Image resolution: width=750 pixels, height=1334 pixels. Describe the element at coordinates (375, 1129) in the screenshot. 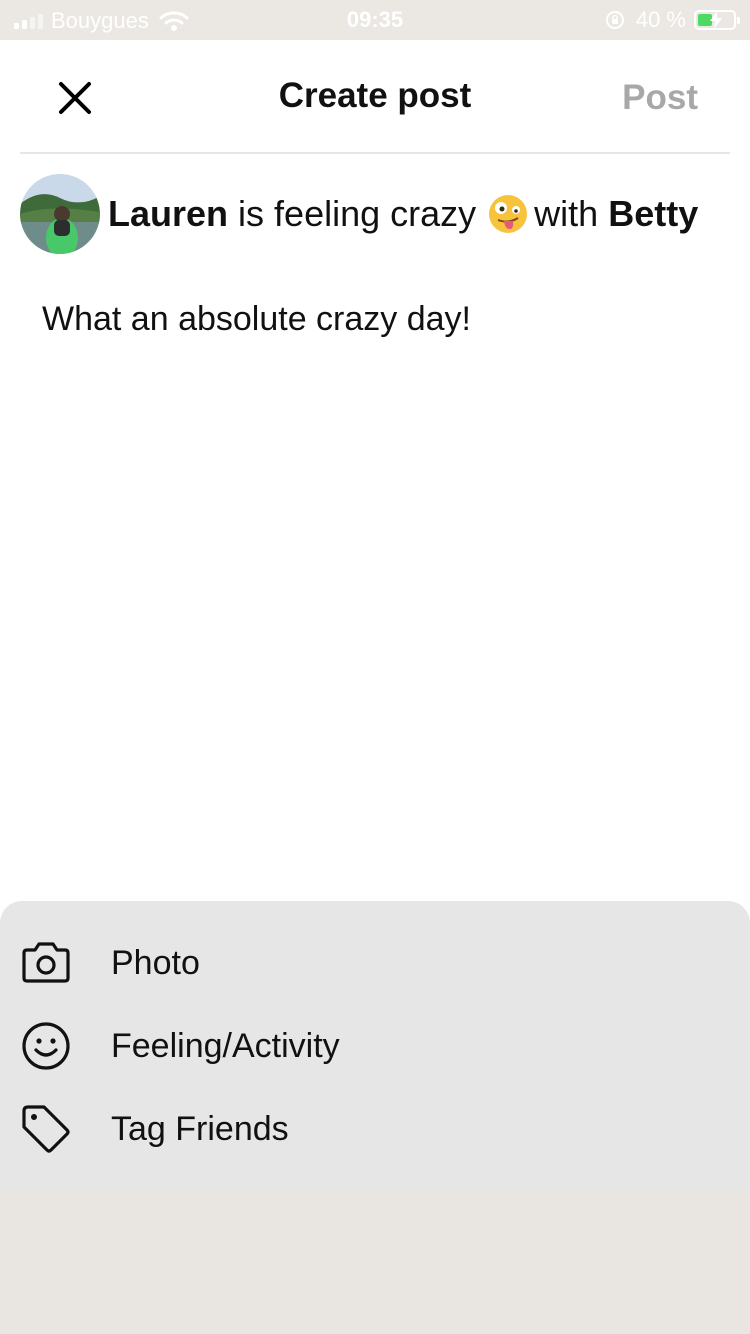

I see `tag-friends-action: Tag Friends` at that location.